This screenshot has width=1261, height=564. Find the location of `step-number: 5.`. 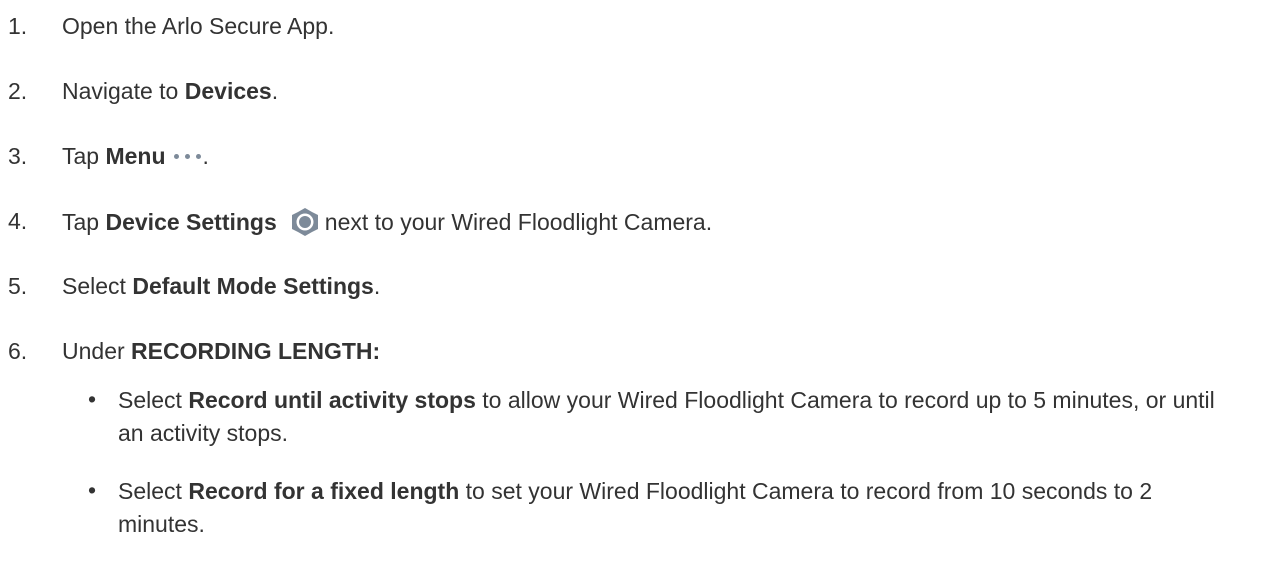

step-number: 5. is located at coordinates (18, 286).